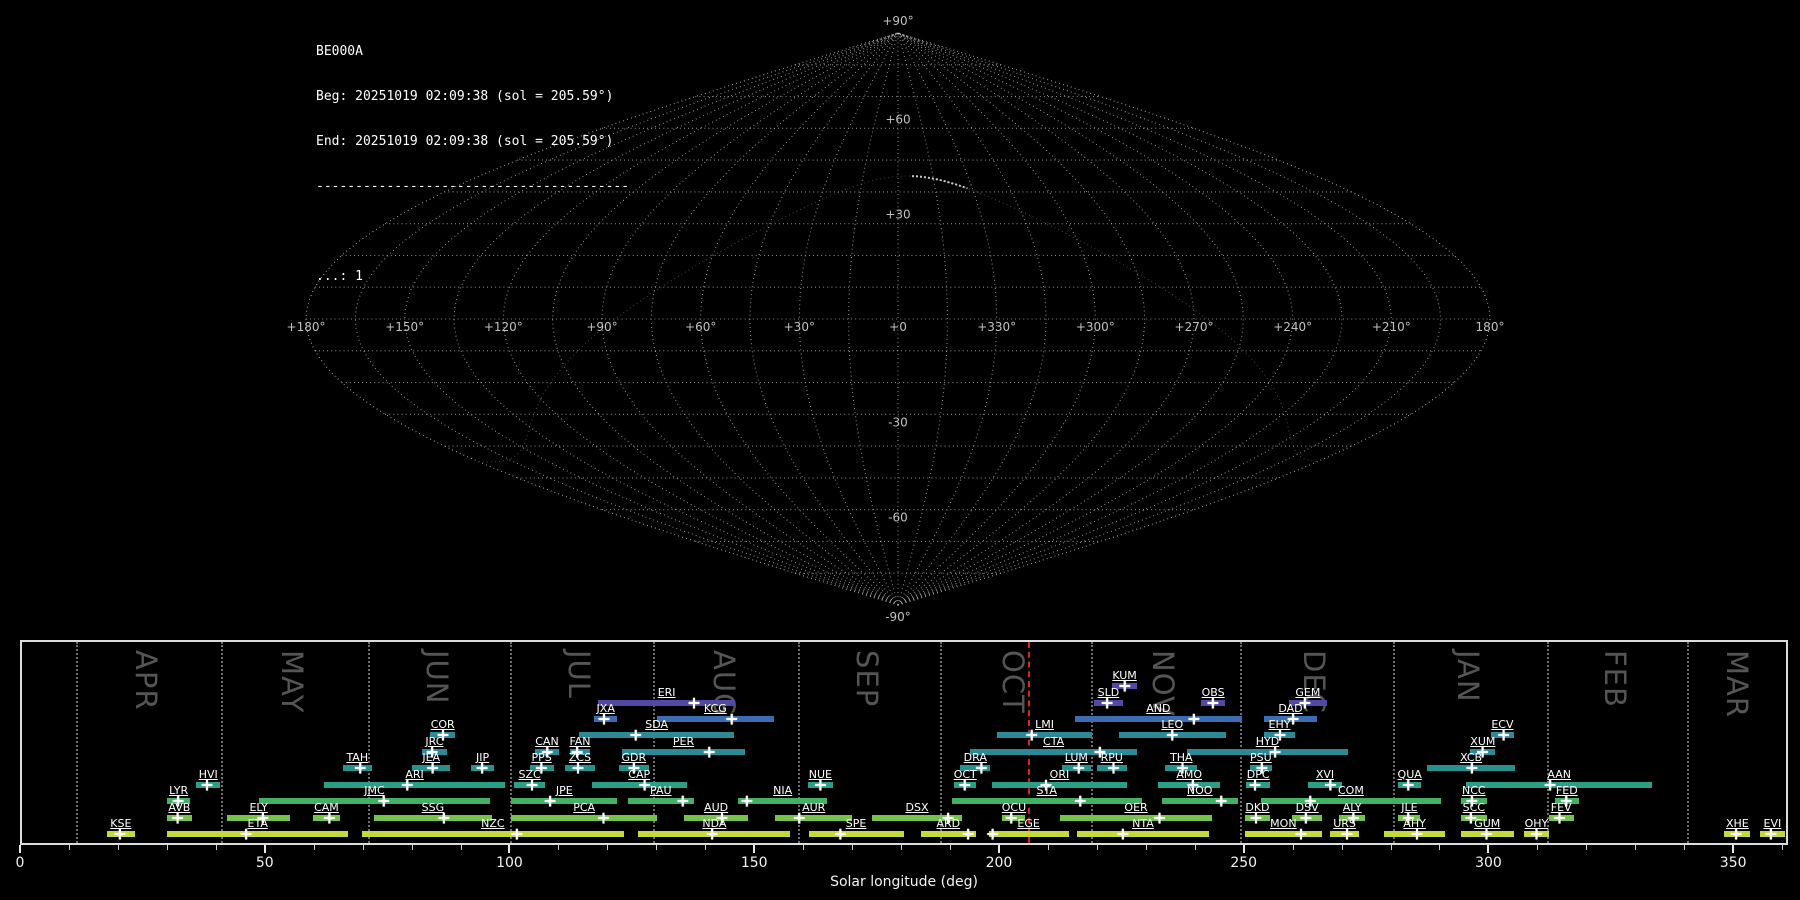  I want to click on map-lon-label: +270°, so click(1194, 327).